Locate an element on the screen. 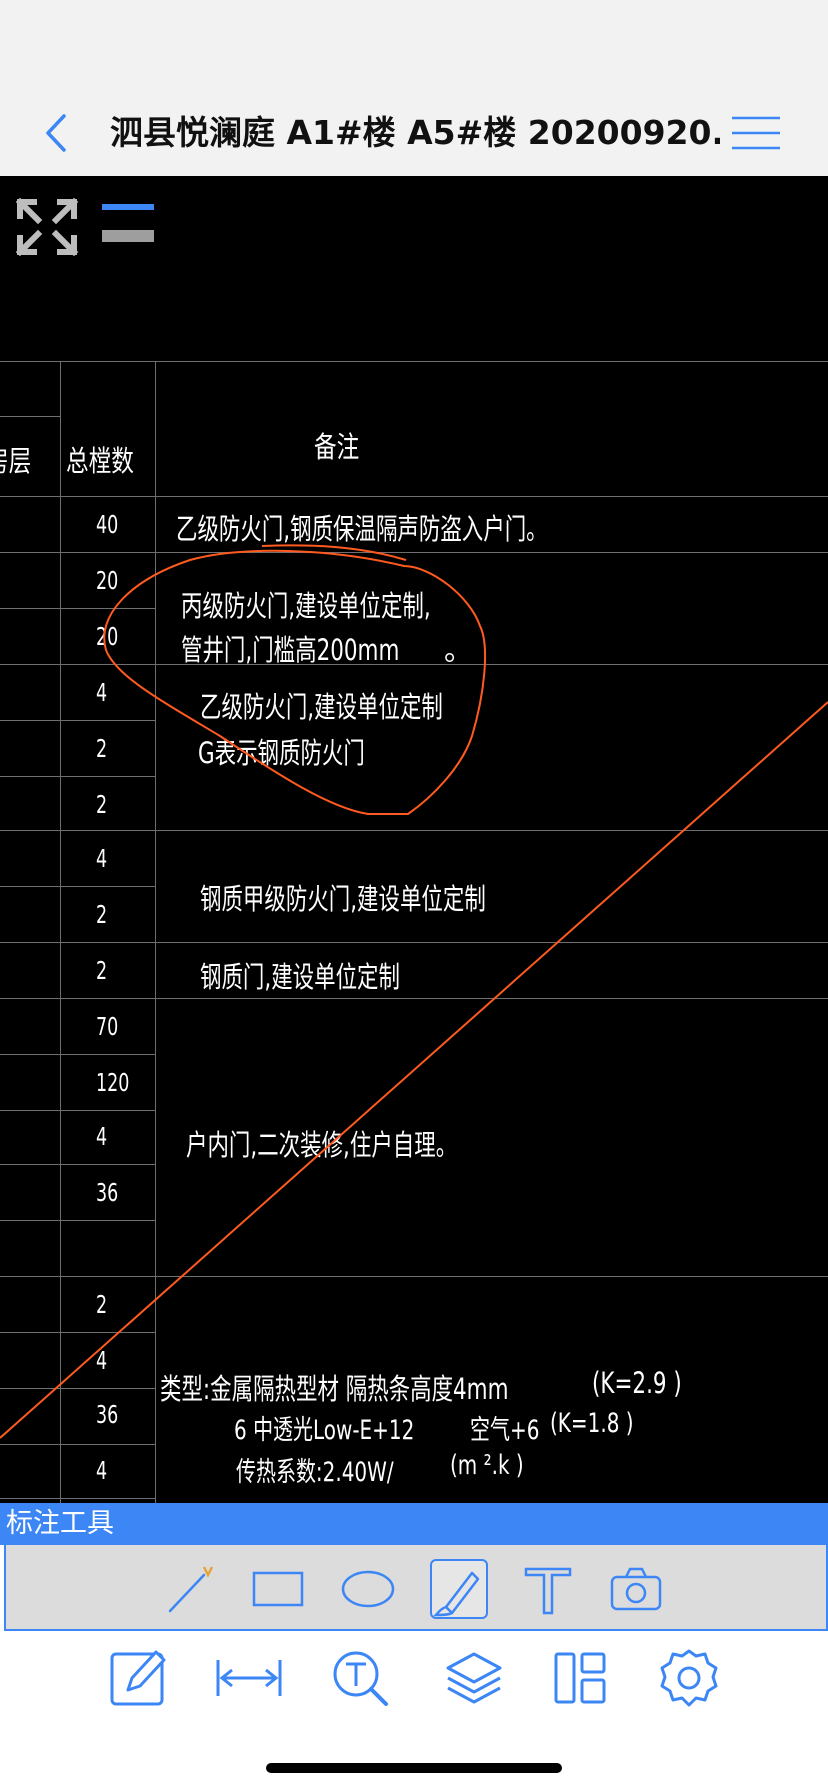  brush-icon is located at coordinates (456, 1594).